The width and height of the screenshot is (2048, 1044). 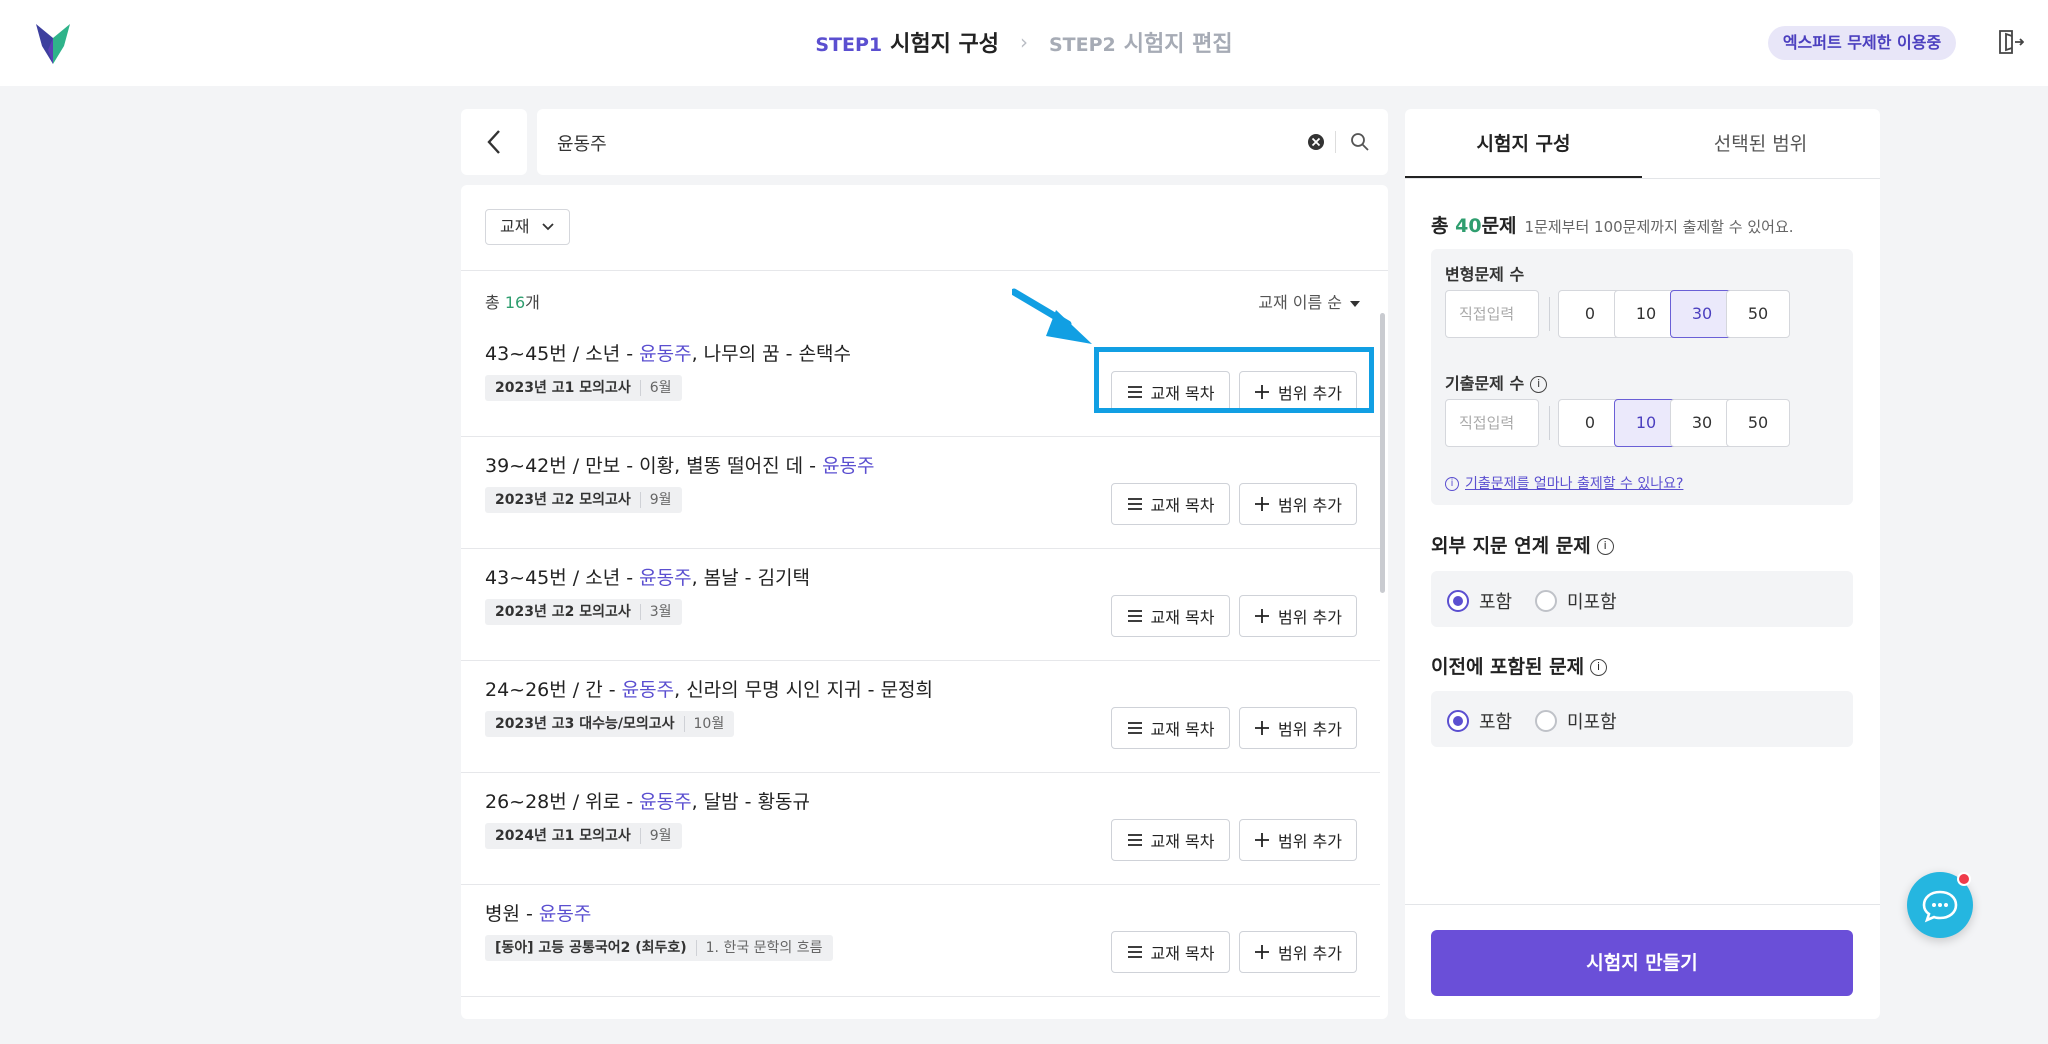 I want to click on search-icon, so click(x=1360, y=142).